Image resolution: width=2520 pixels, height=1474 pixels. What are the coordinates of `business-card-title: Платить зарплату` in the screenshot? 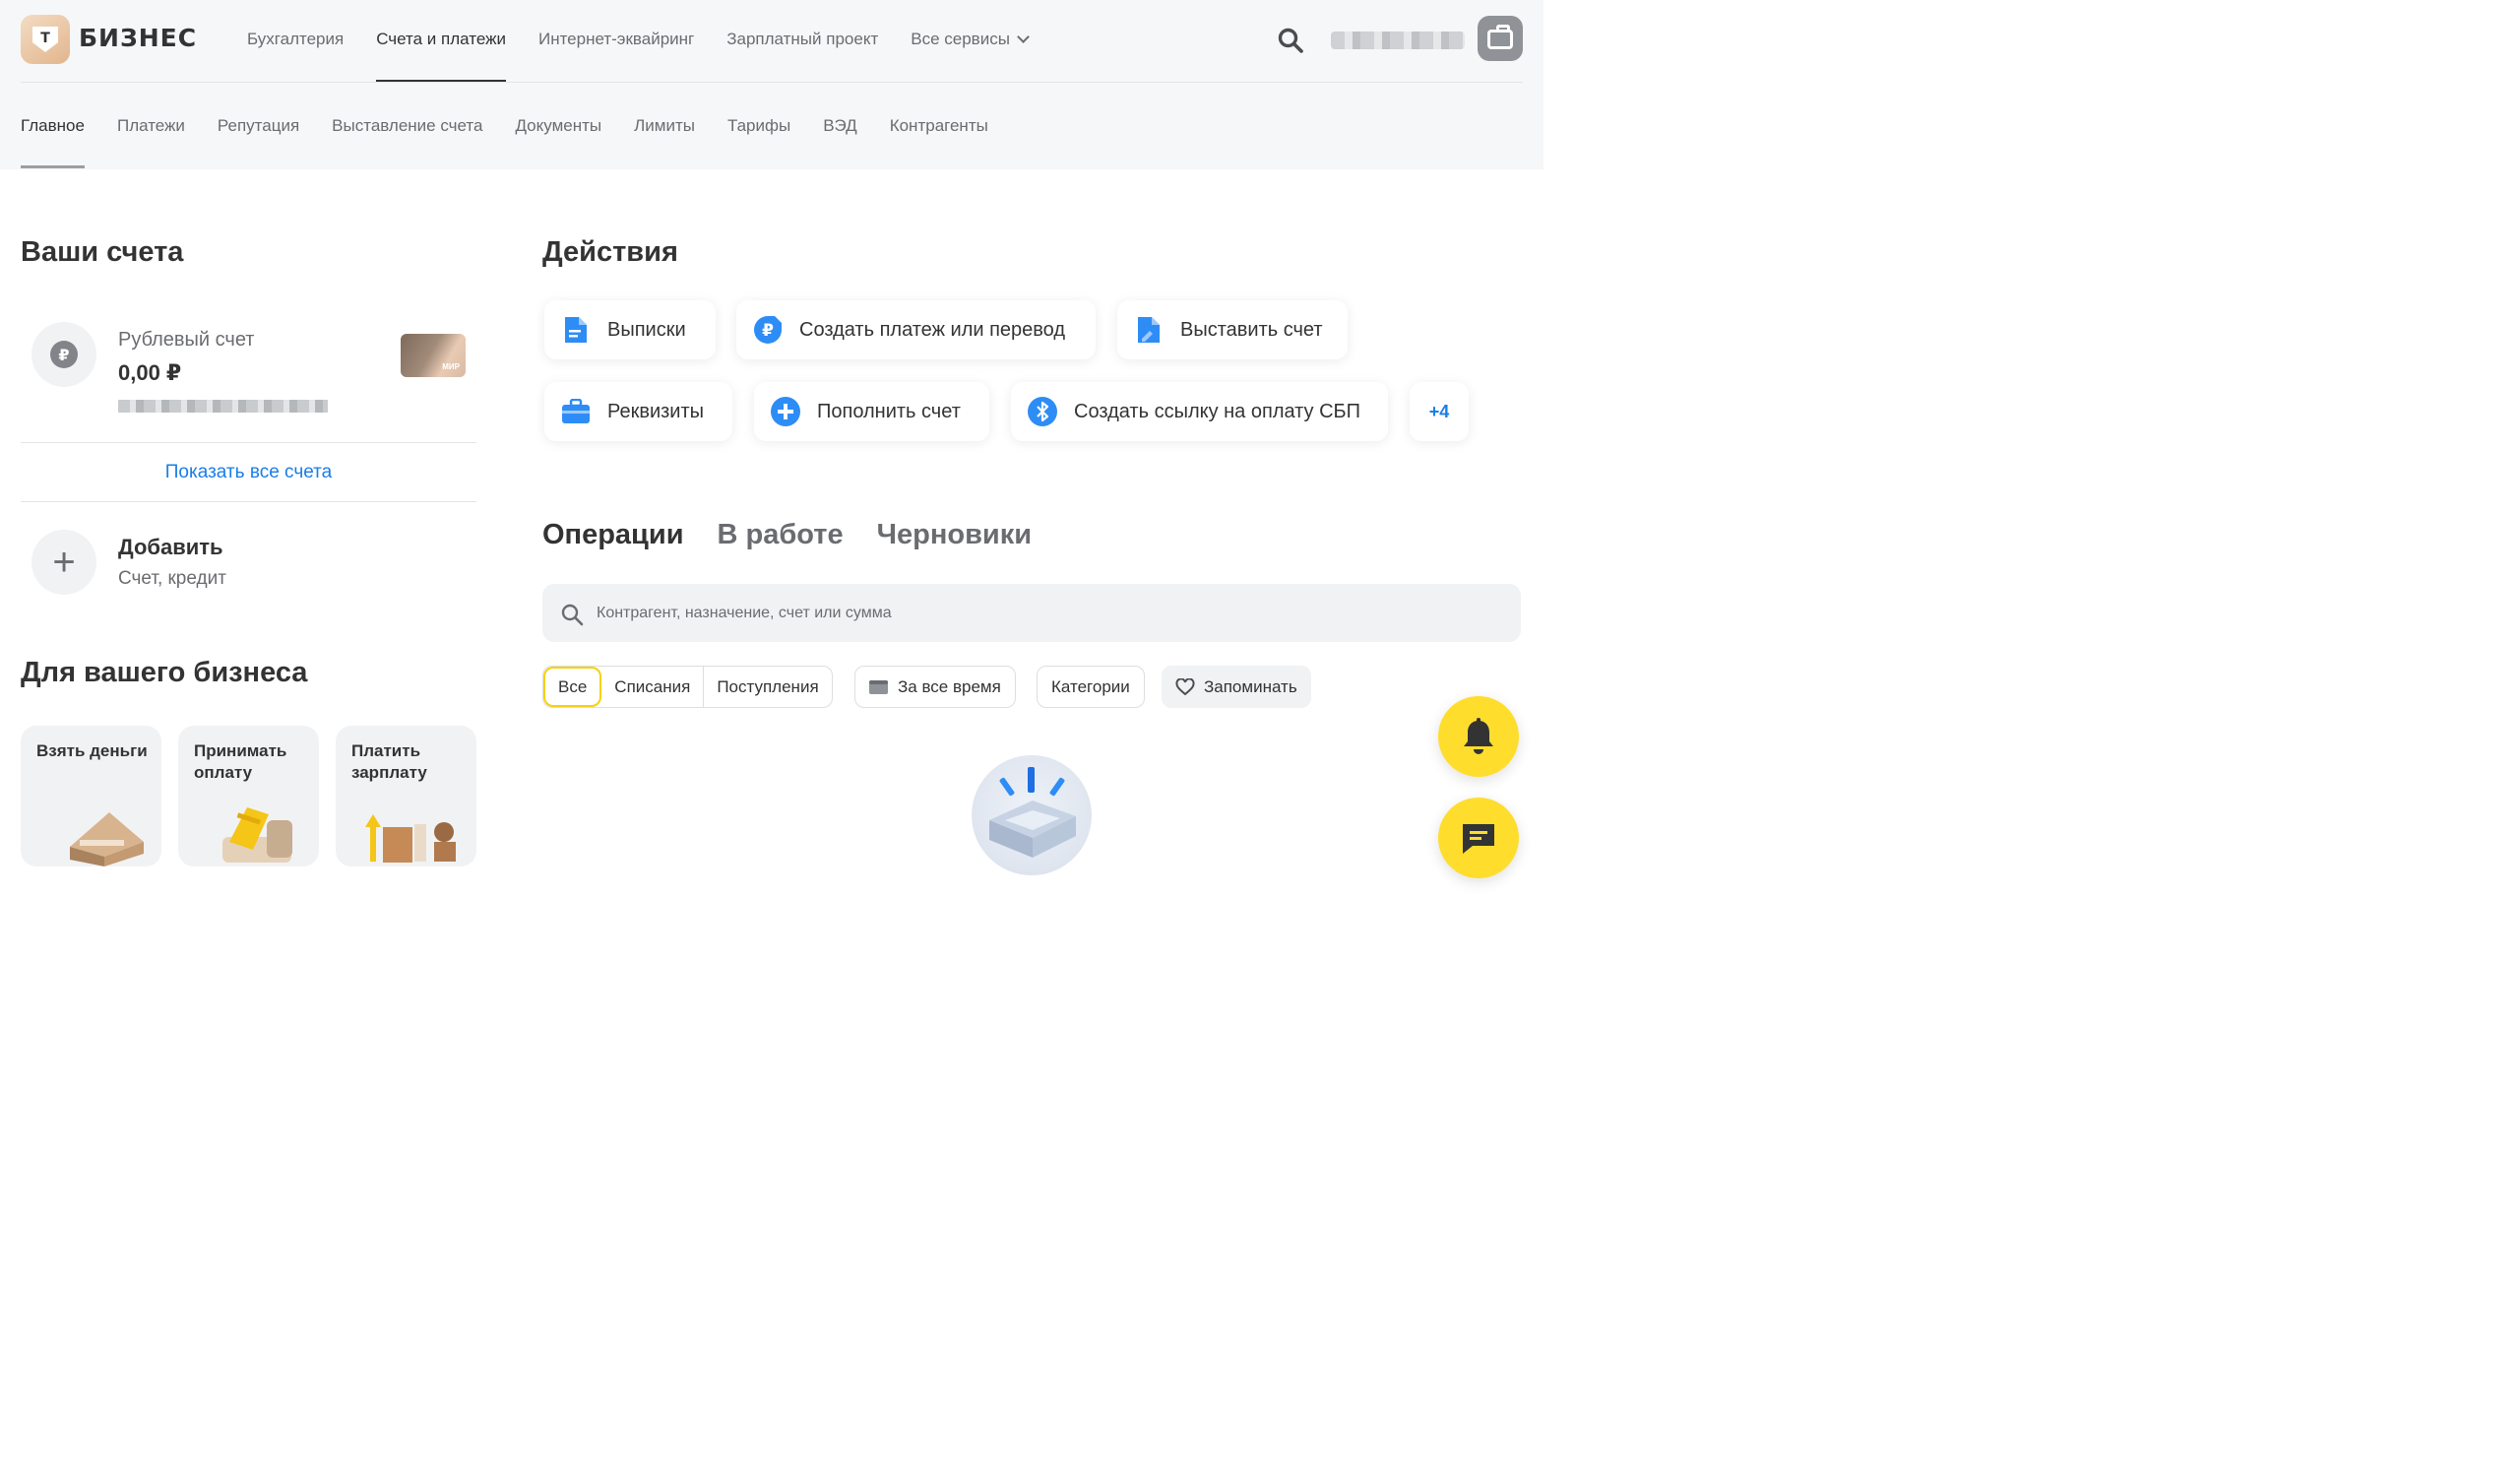 It's located at (389, 761).